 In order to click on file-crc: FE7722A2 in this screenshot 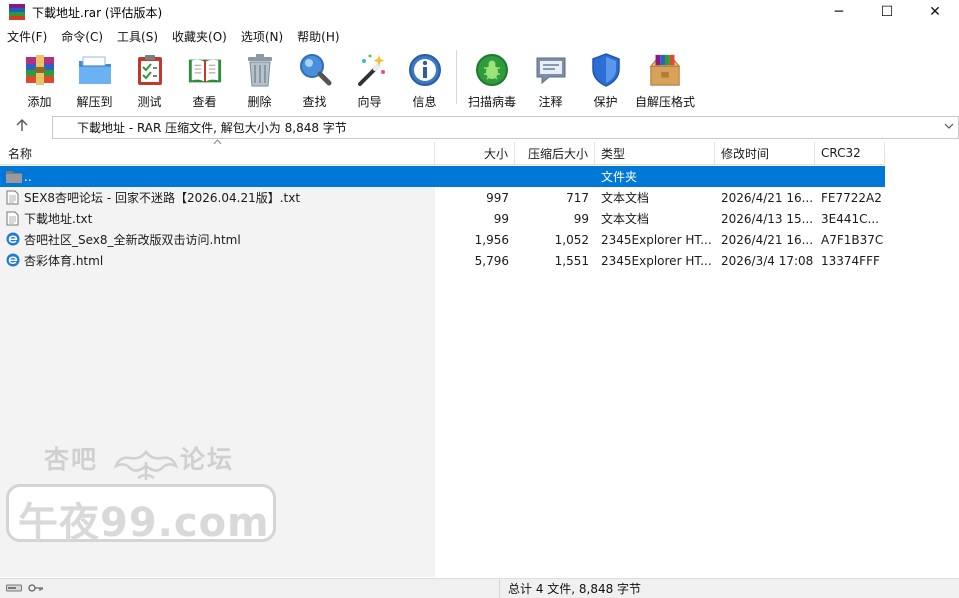, I will do `click(851, 197)`.